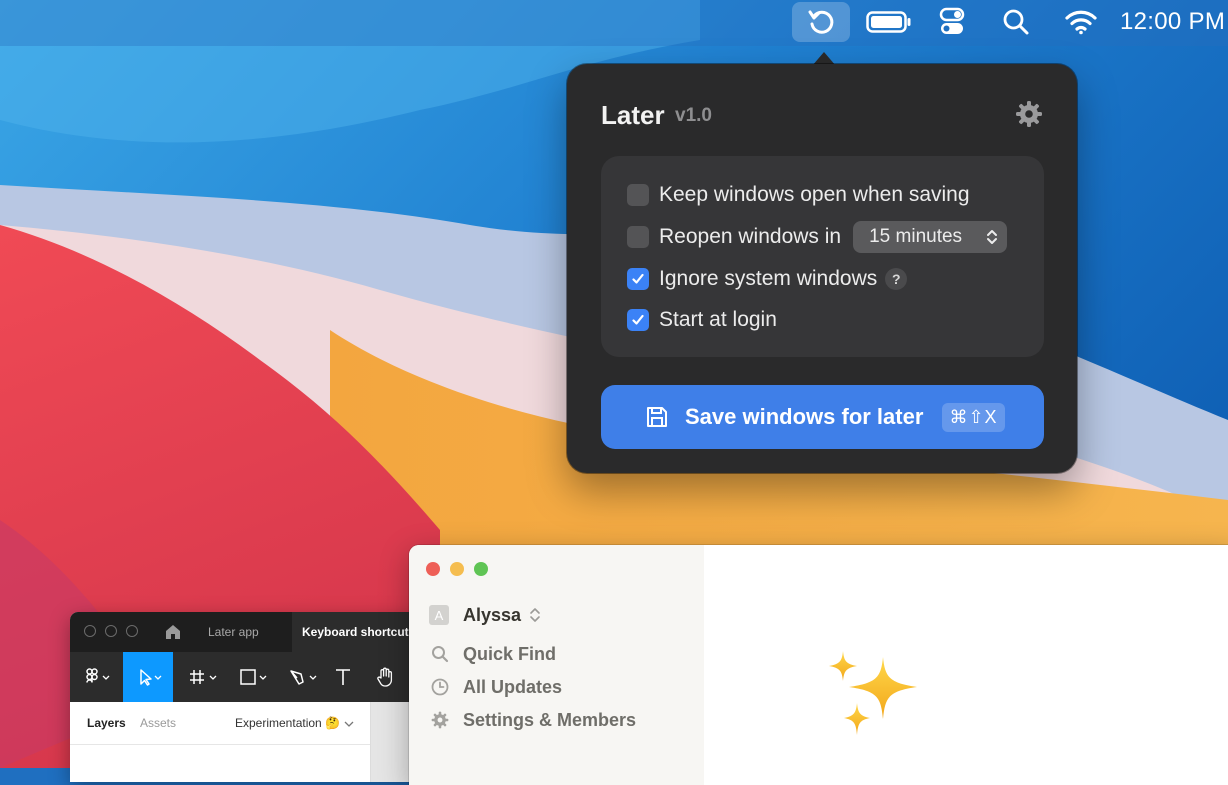 This screenshot has width=1228, height=785. Describe the element at coordinates (992, 237) in the screenshot. I see `stepper-arrows-icon` at that location.